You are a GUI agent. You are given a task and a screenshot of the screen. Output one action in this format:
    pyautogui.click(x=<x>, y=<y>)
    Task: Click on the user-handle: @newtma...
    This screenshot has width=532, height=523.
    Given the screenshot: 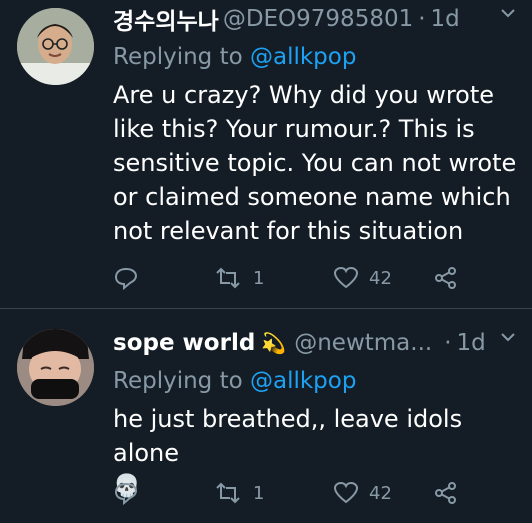 What is the action you would take?
    pyautogui.click(x=363, y=343)
    